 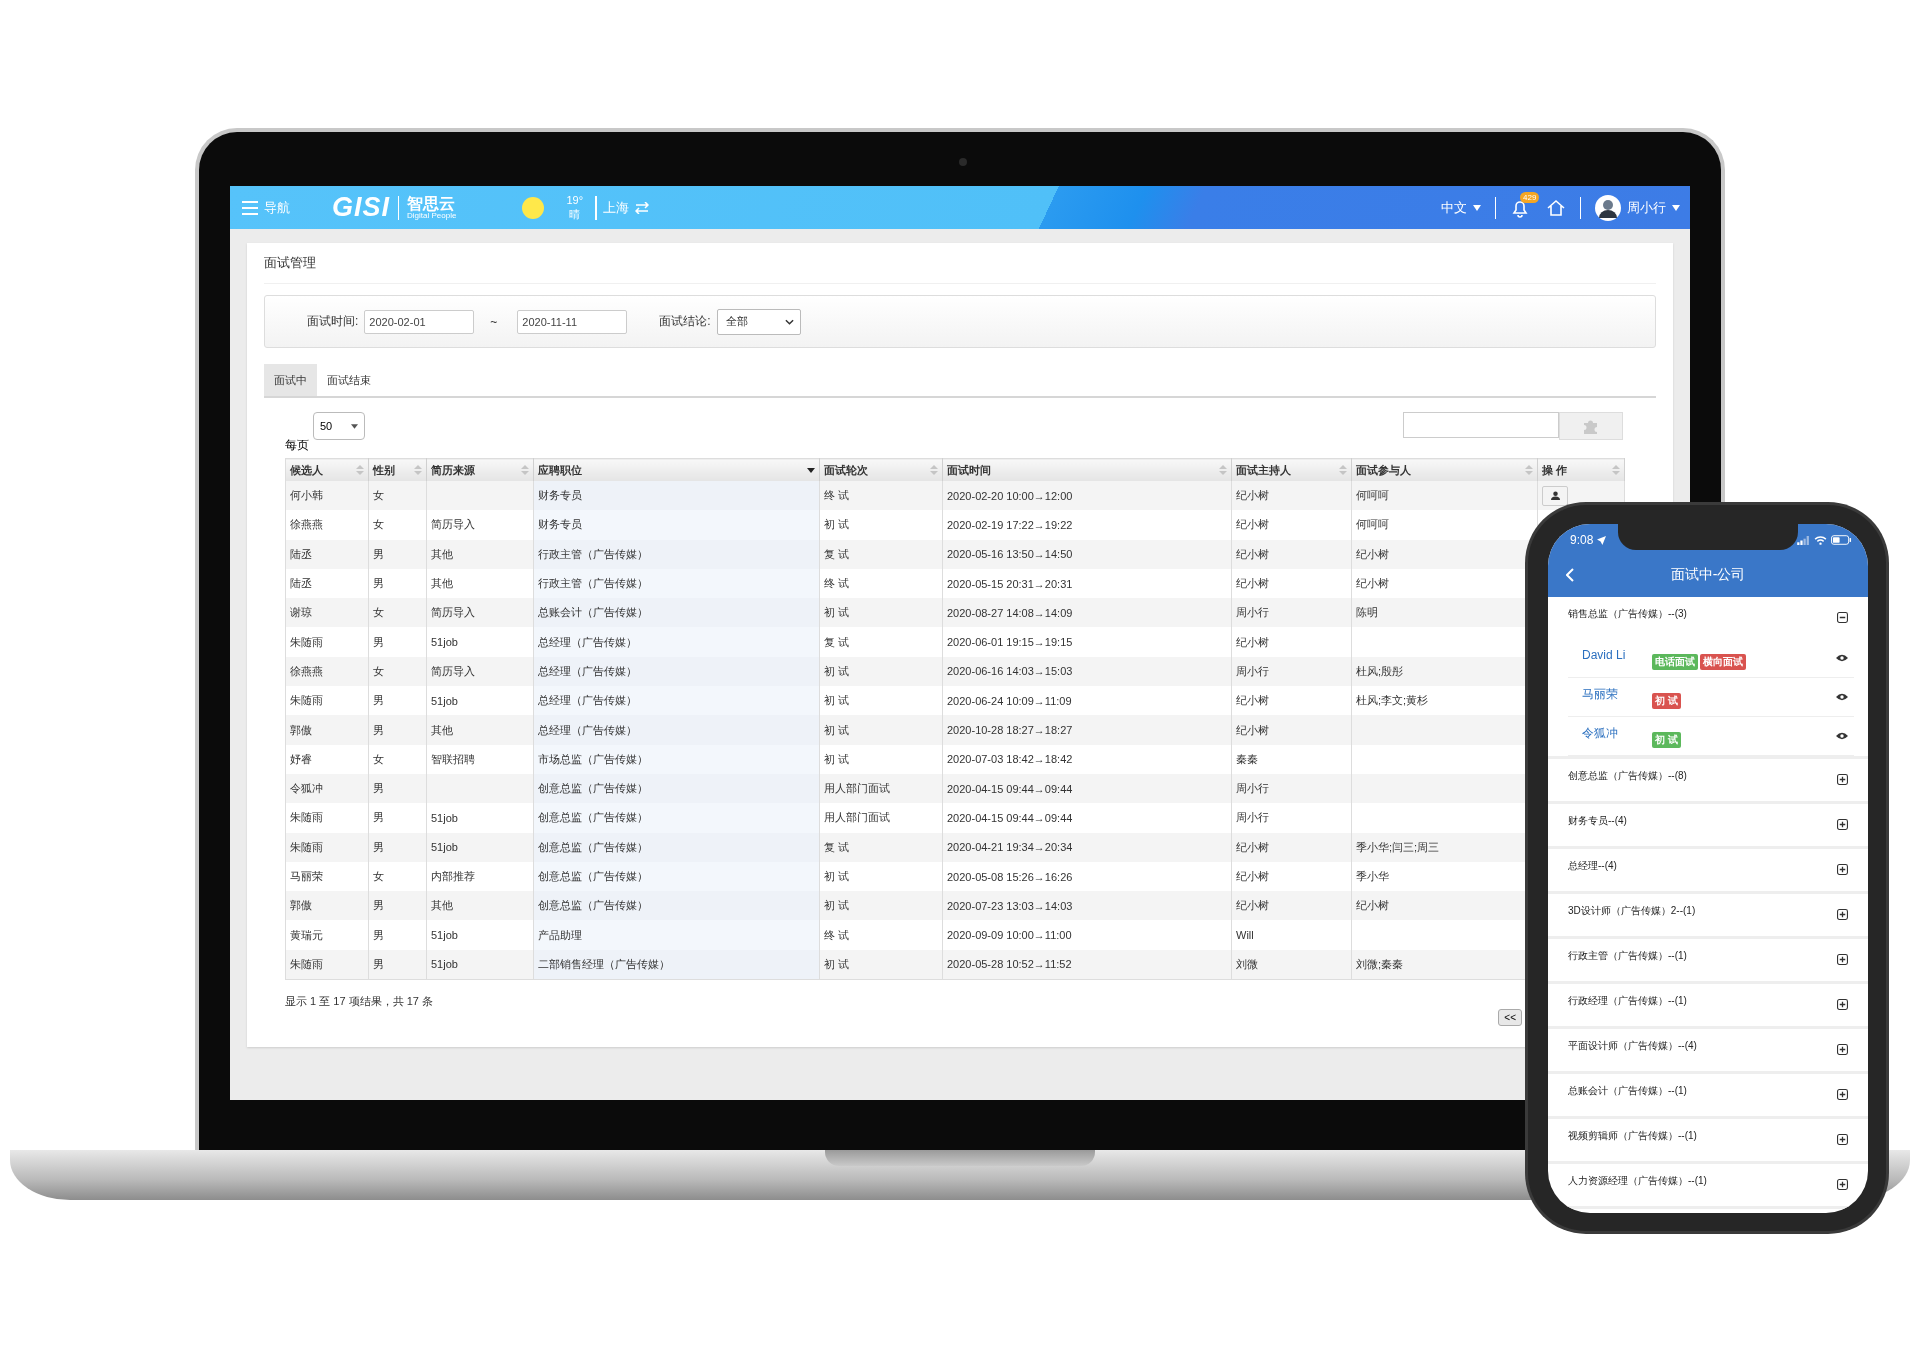 What do you see at coordinates (560, 495) in the screenshot?
I see `position-cell: 财务专员` at bounding box center [560, 495].